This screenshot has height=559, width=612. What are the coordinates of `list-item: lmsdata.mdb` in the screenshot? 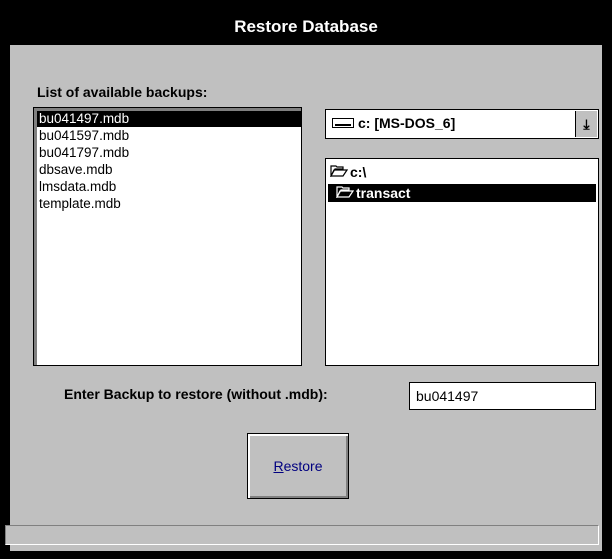 It's located at (76, 187).